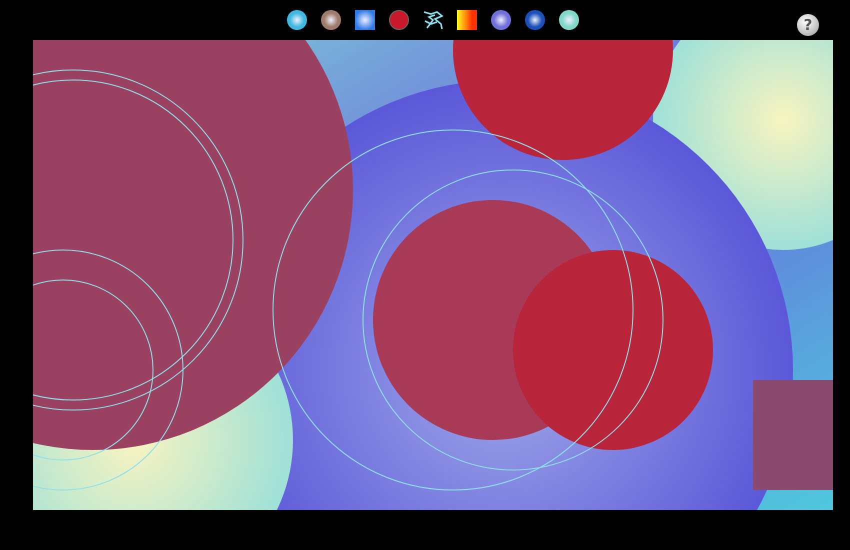  What do you see at coordinates (433, 20) in the screenshot?
I see `scribble-icon` at bounding box center [433, 20].